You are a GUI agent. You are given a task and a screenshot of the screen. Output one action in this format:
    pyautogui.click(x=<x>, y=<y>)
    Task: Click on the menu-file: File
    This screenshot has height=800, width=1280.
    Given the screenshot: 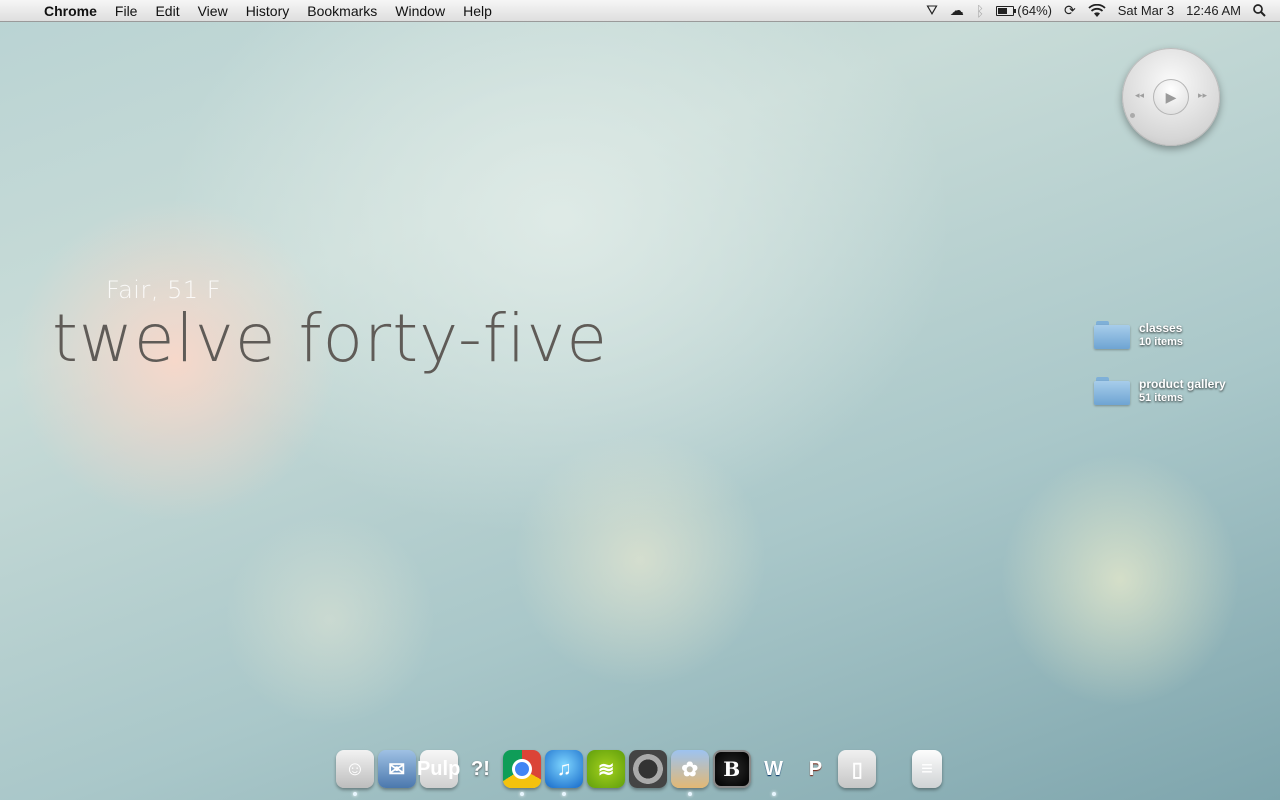 What is the action you would take?
    pyautogui.click(x=126, y=11)
    